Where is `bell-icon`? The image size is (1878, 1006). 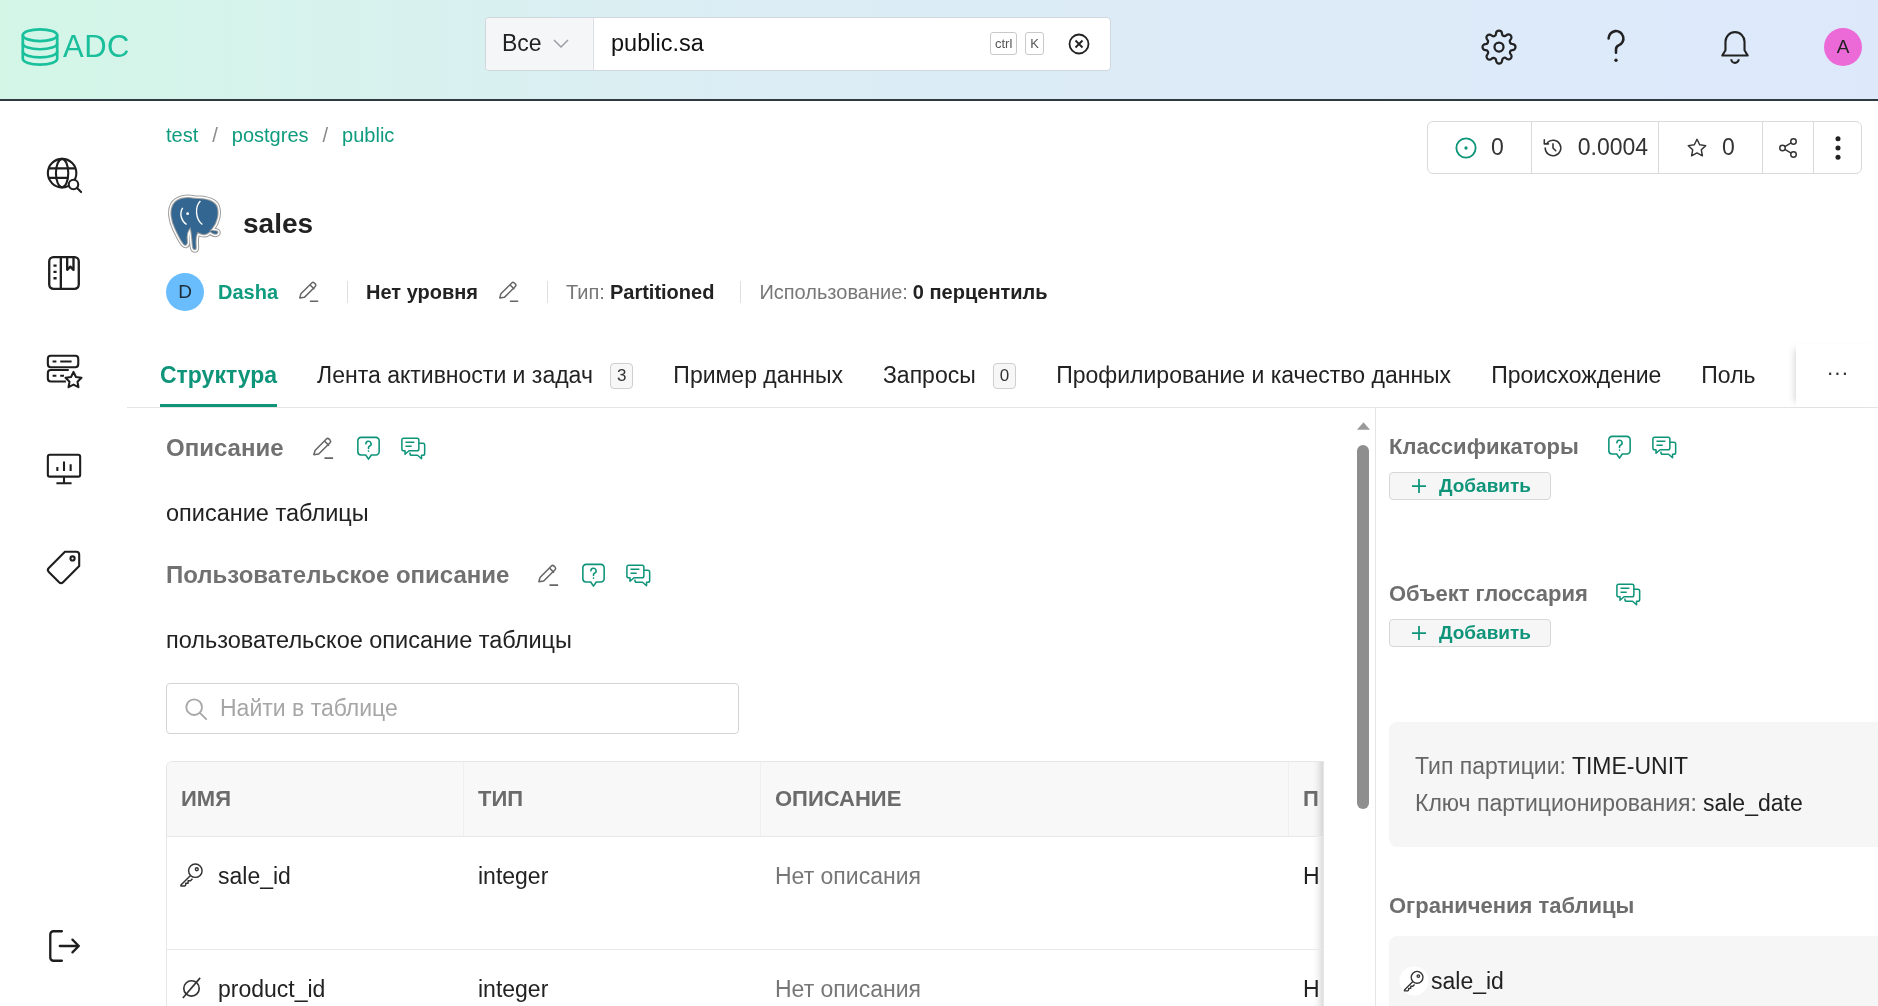 bell-icon is located at coordinates (1735, 46).